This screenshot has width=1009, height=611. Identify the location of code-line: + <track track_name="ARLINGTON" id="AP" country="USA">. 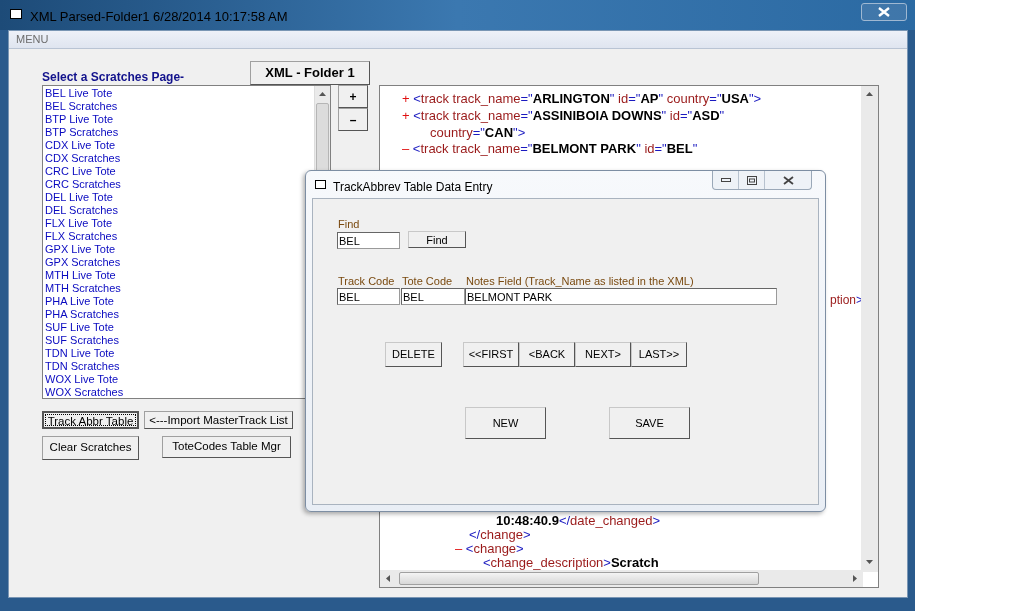
(582, 99).